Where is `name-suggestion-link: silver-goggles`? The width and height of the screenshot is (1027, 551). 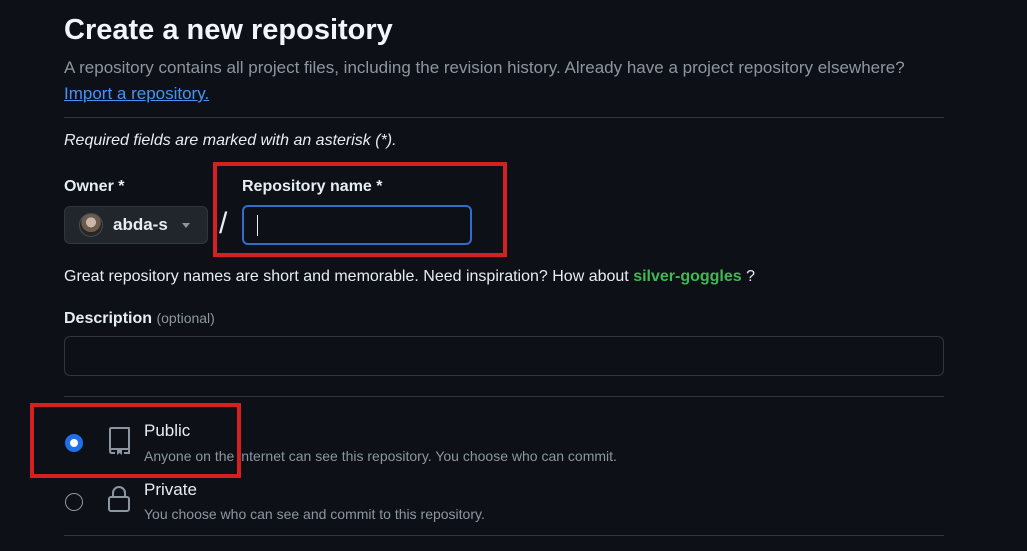
name-suggestion-link: silver-goggles is located at coordinates (687, 276).